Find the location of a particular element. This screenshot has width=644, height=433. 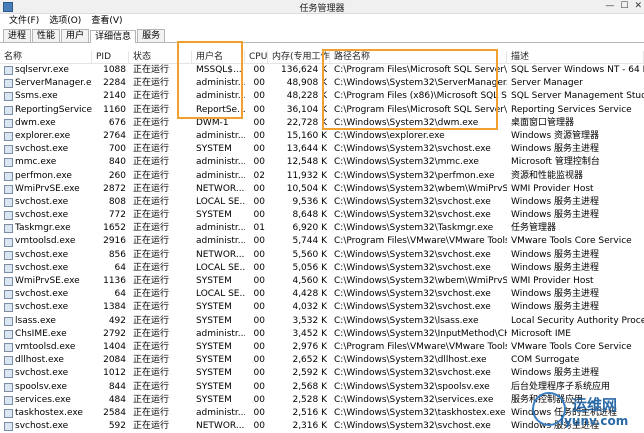

cell-pid: 2764 is located at coordinates (114, 135).